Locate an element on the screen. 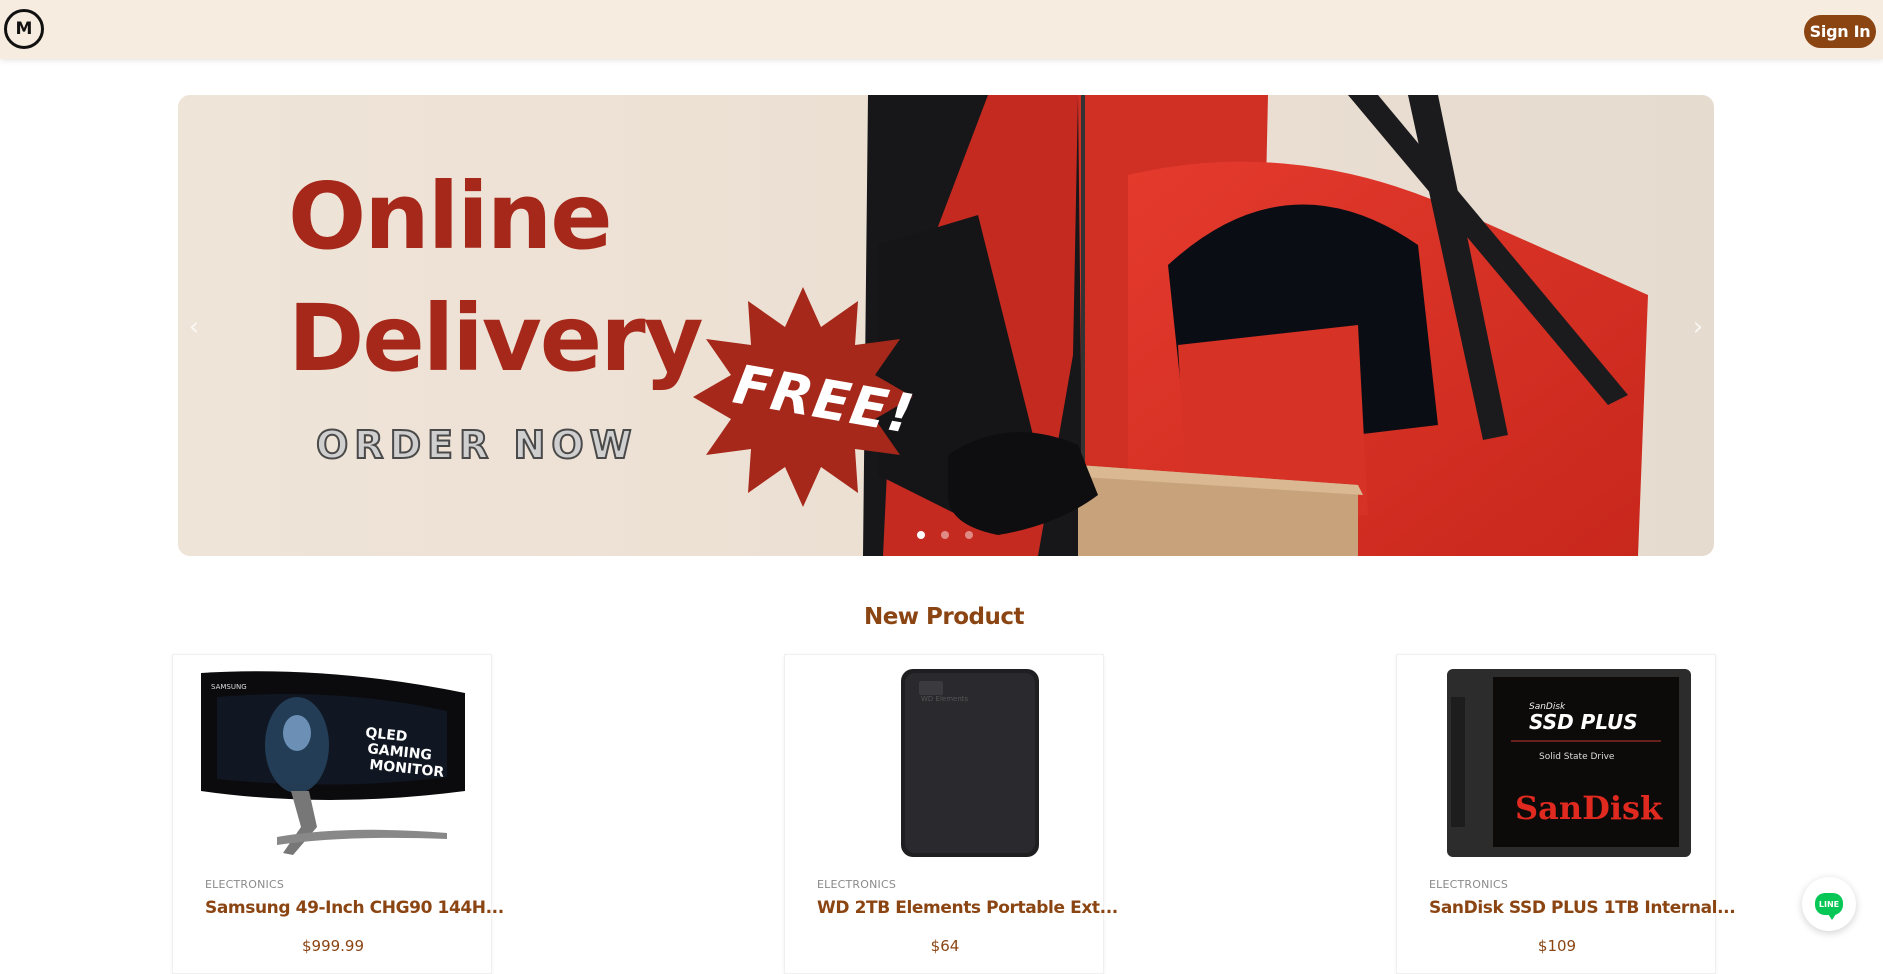 Image resolution: width=1883 pixels, height=974 pixels. svg-text: SSD PLUS is located at coordinates (1583, 722).